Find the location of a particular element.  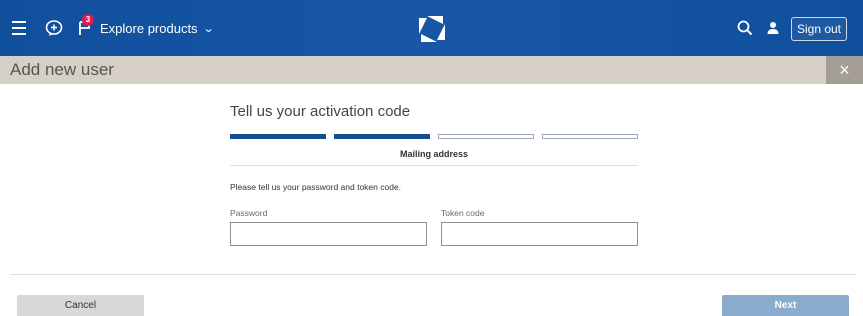

sign-out-button: Sign out is located at coordinates (819, 29).